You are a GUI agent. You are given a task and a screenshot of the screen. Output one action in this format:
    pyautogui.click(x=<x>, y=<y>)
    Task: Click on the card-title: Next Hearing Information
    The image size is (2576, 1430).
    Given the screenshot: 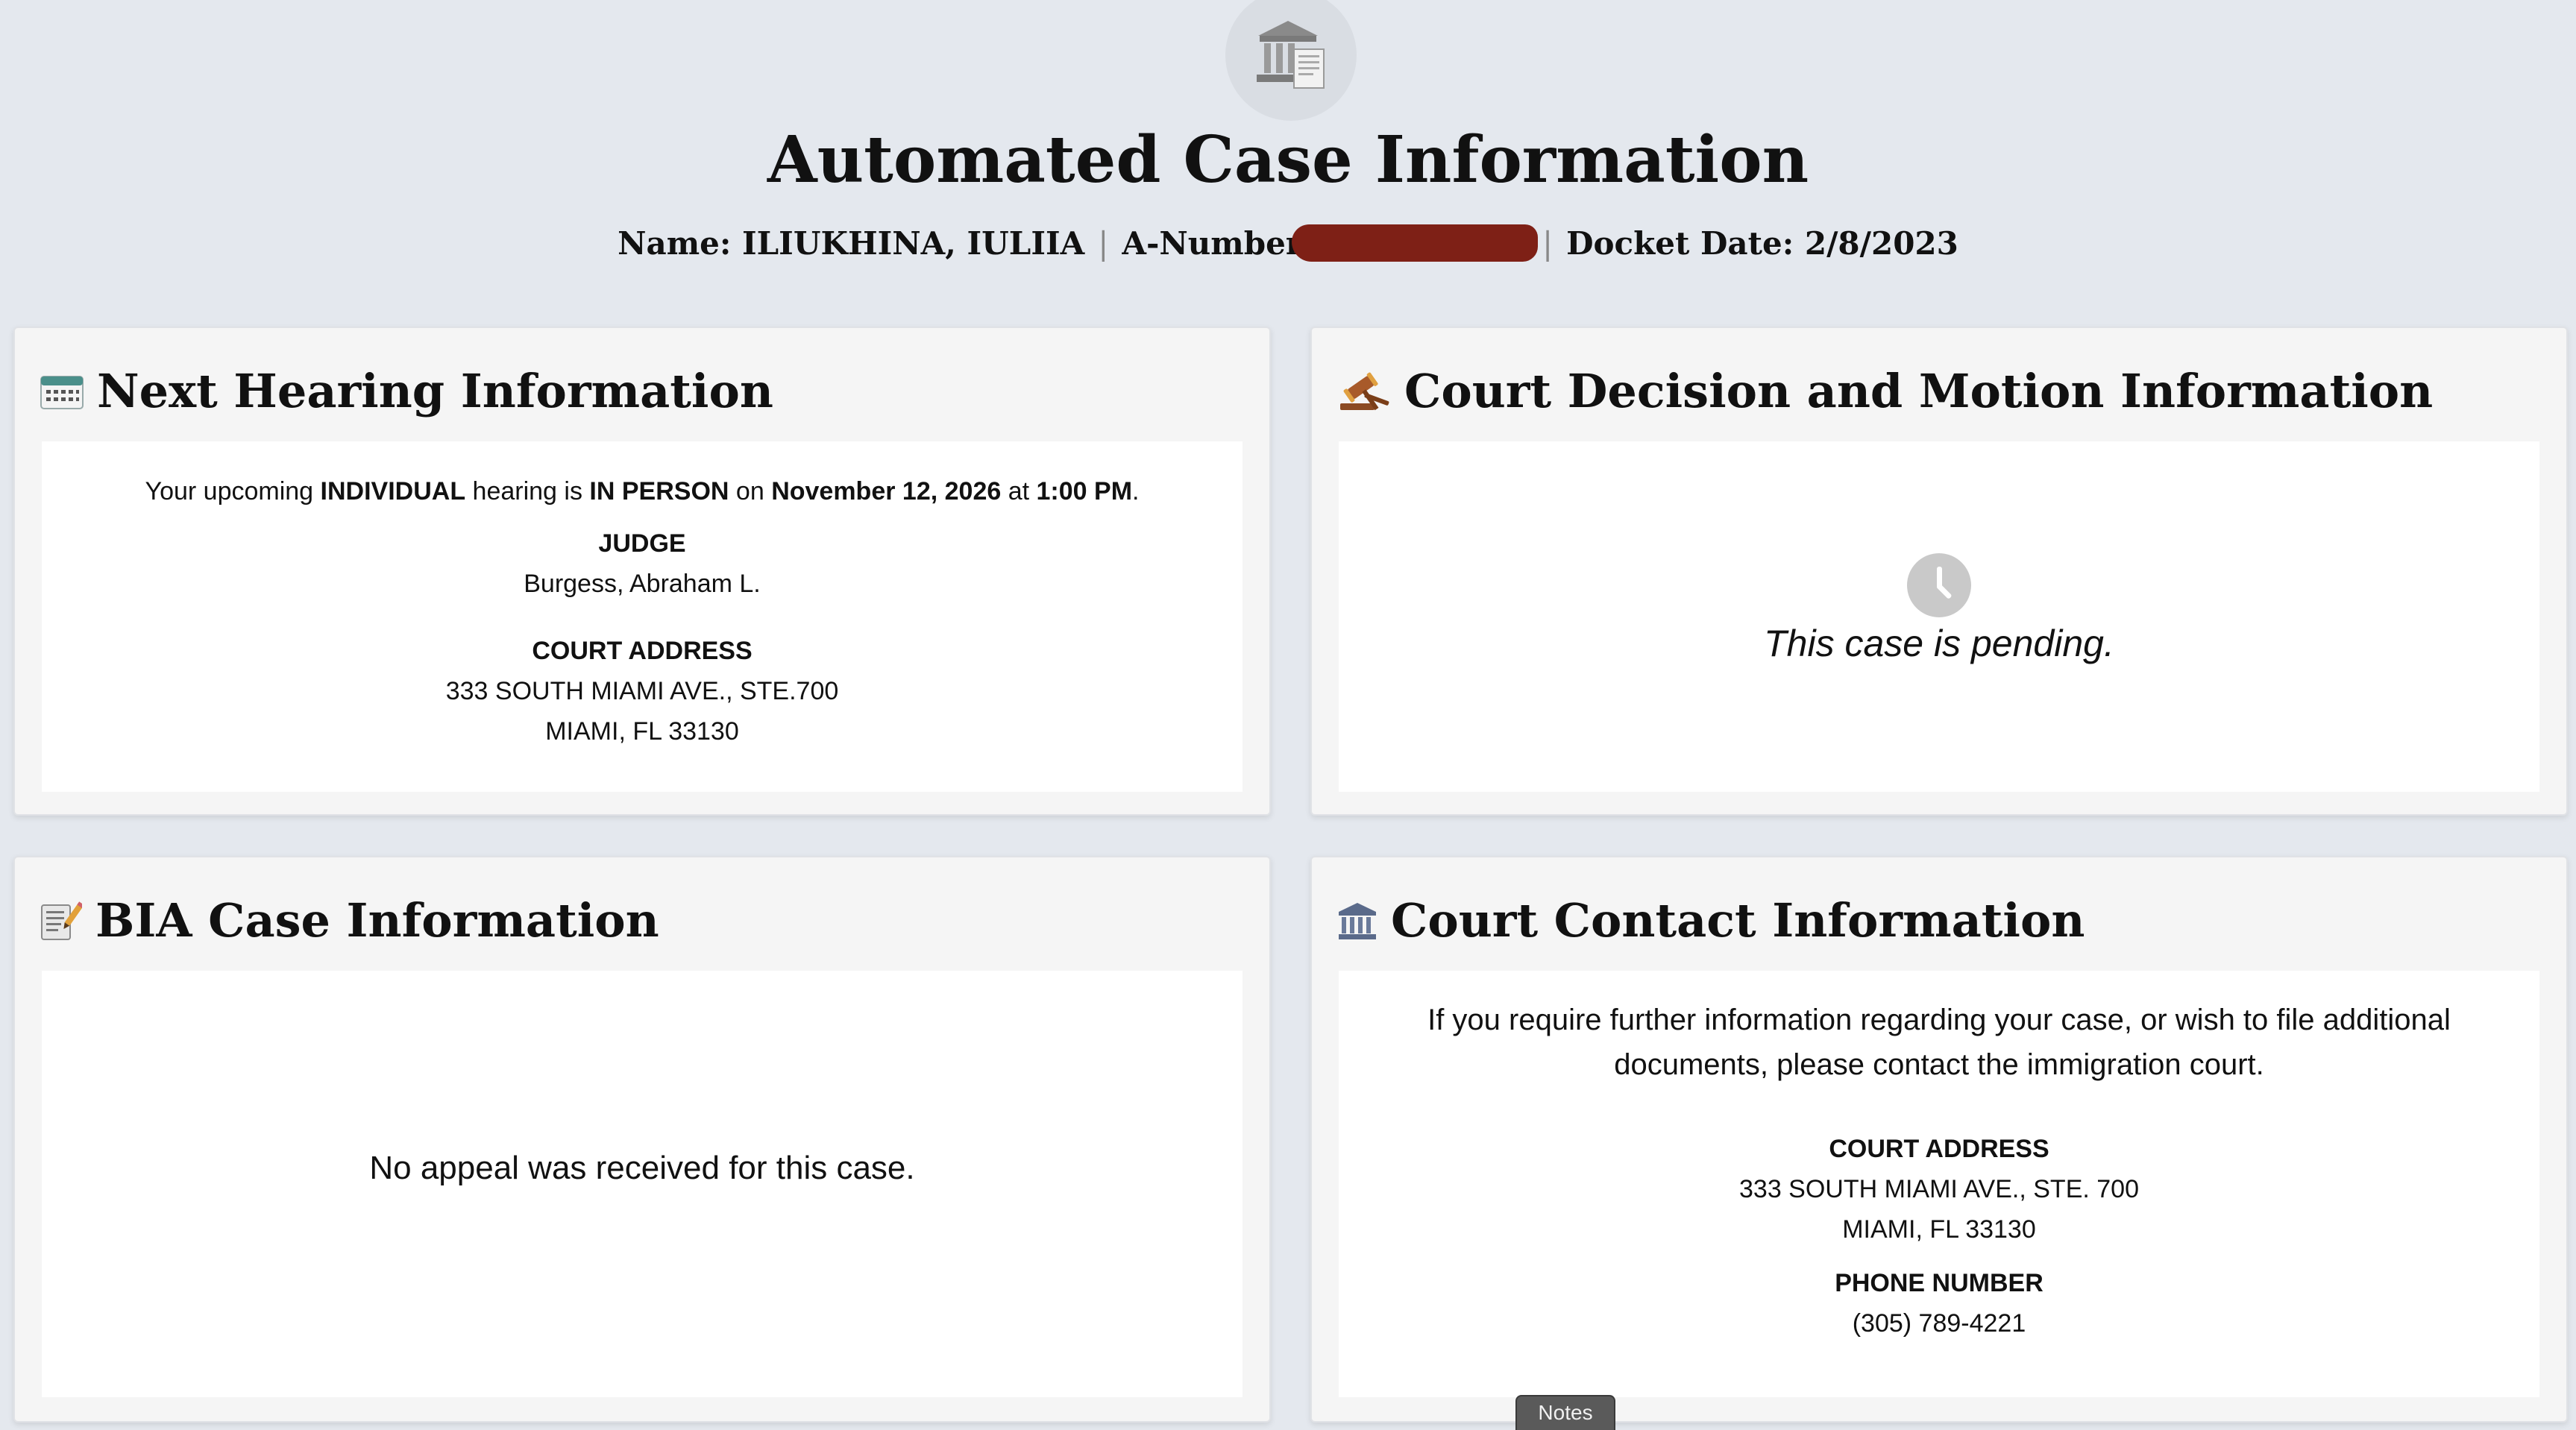 What is the action you would take?
    pyautogui.click(x=435, y=391)
    